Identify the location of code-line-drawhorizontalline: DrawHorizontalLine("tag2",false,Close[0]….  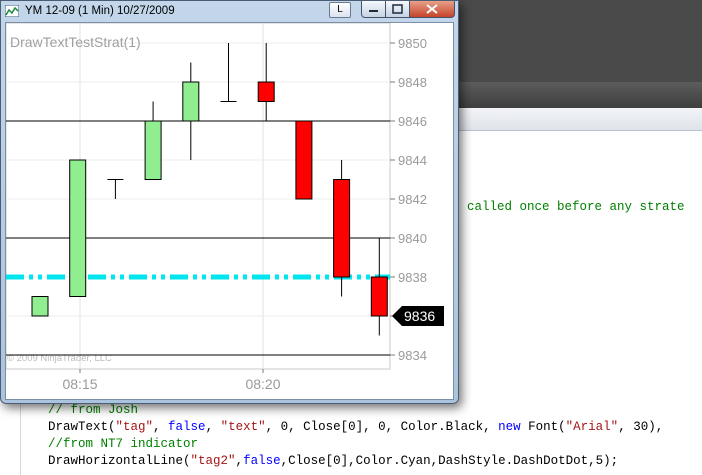
(333, 461).